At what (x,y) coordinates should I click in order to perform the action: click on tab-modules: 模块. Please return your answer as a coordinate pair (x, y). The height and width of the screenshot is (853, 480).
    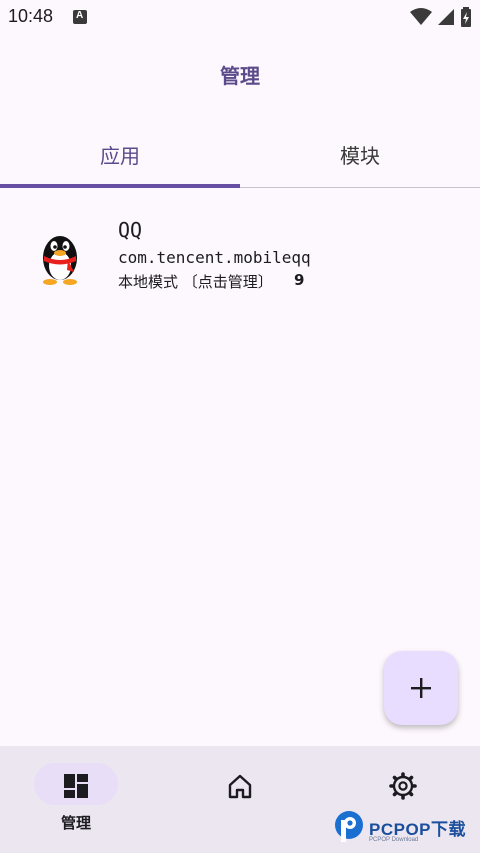
    Looking at the image, I should click on (360, 154).